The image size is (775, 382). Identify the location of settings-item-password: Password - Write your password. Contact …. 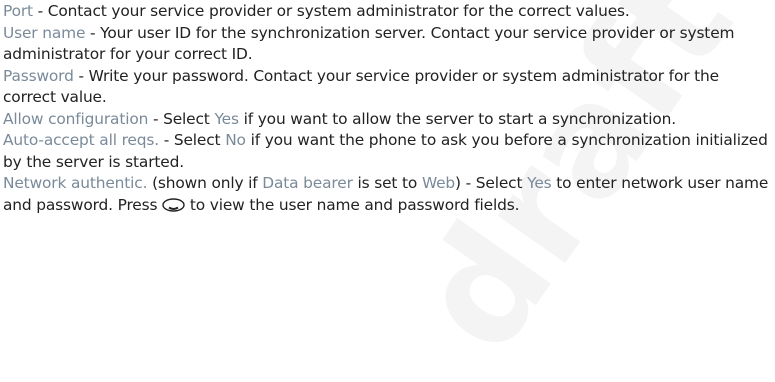
(388, 87).